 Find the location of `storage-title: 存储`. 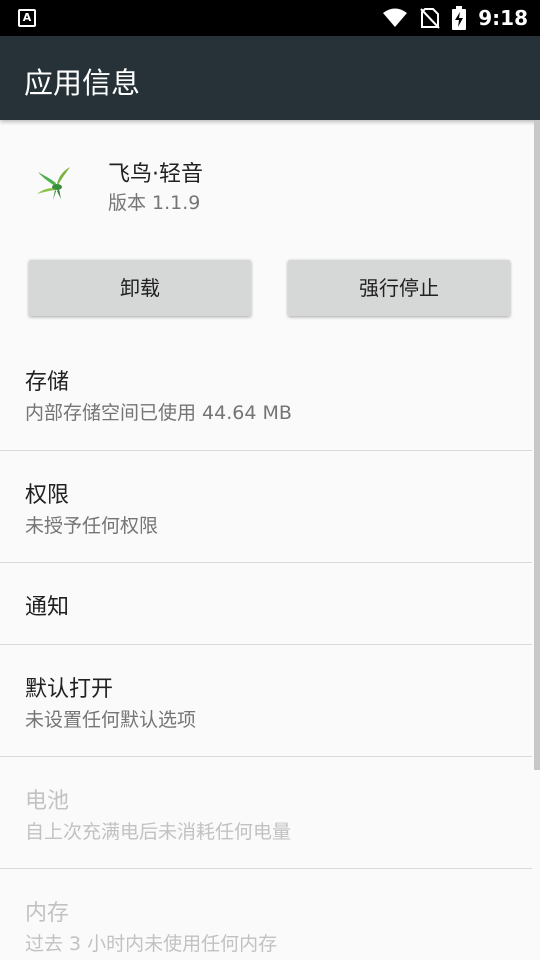

storage-title: 存储 is located at coordinates (47, 382).